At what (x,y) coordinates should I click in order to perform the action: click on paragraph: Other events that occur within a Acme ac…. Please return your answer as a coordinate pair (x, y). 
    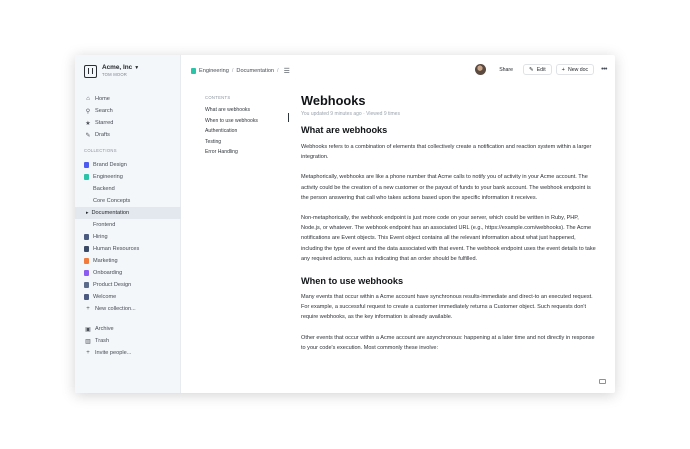
    Looking at the image, I should click on (449, 343).